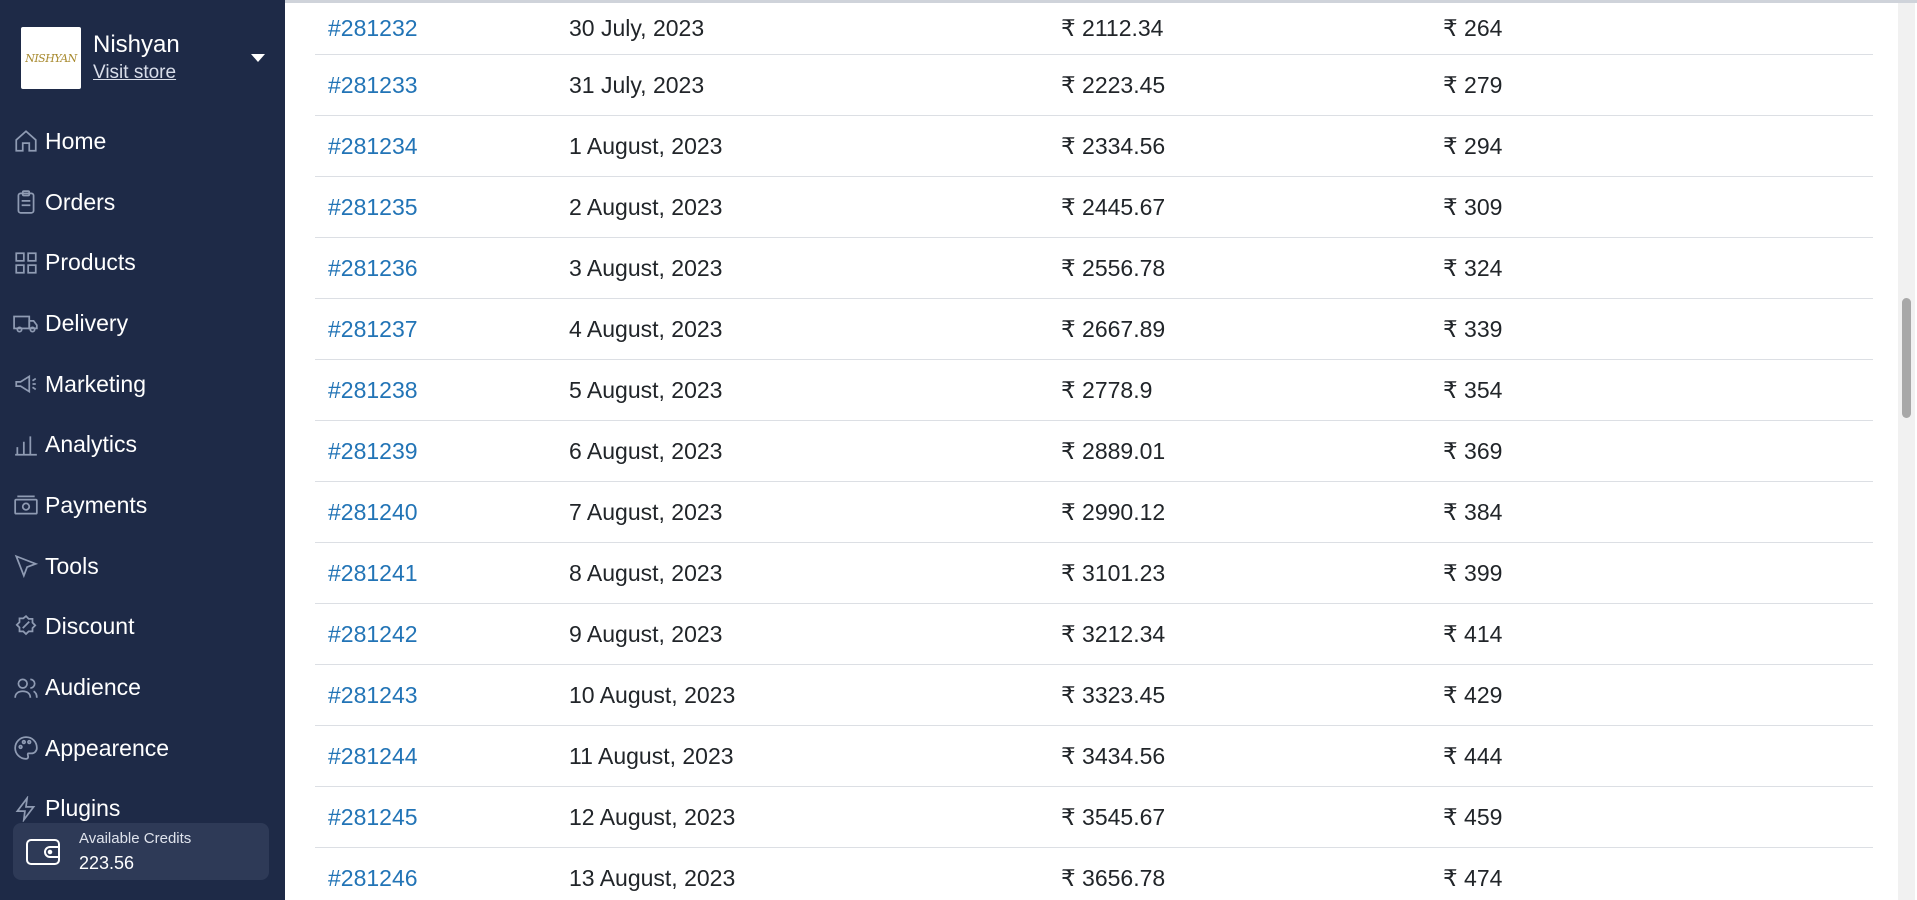 Image resolution: width=1917 pixels, height=900 pixels. What do you see at coordinates (442, 878) in the screenshot?
I see `order-id-link: #281246` at bounding box center [442, 878].